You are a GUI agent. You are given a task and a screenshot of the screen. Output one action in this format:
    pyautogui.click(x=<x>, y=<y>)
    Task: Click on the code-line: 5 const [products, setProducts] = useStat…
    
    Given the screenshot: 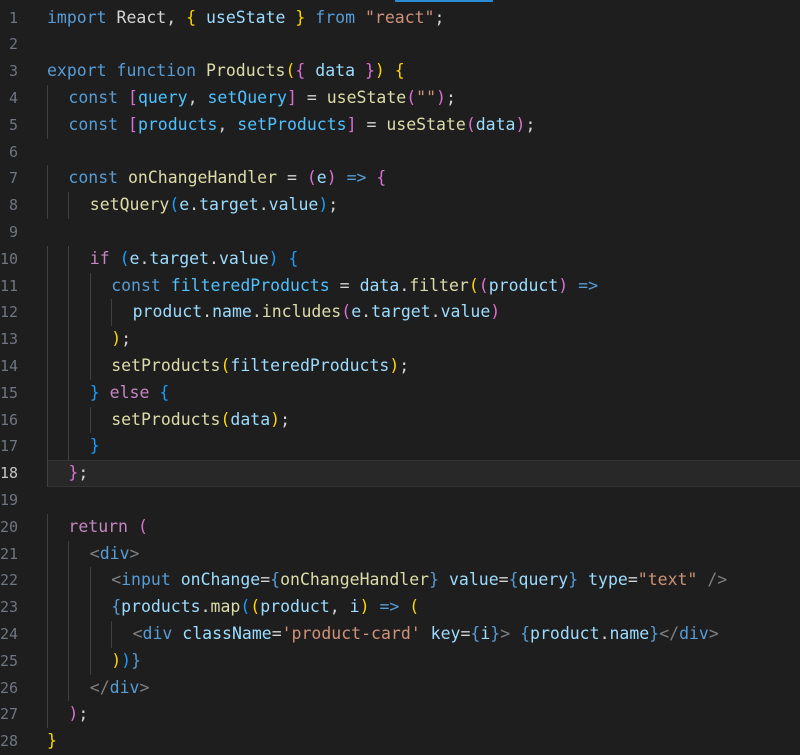 What is the action you would take?
    pyautogui.click(x=400, y=125)
    